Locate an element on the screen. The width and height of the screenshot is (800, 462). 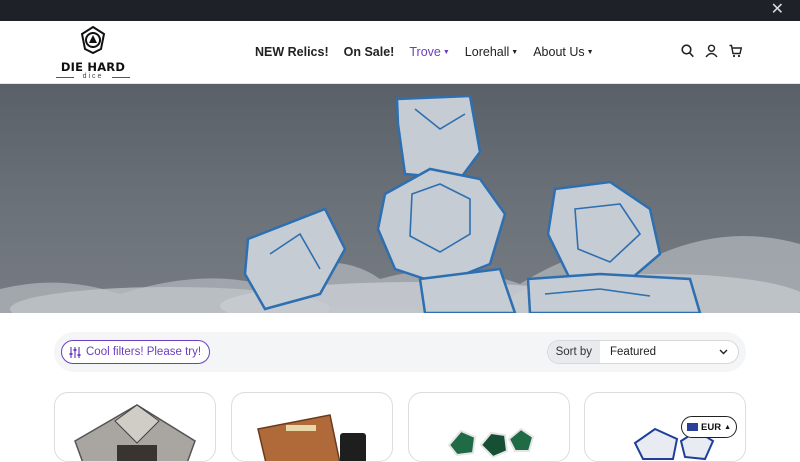
nav-label: On Sale! is located at coordinates (369, 52).